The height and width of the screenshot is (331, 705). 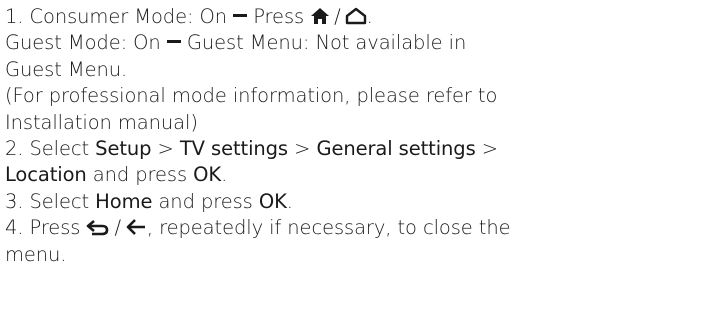 I want to click on installation-manual-text: Installation manual), so click(x=101, y=122).